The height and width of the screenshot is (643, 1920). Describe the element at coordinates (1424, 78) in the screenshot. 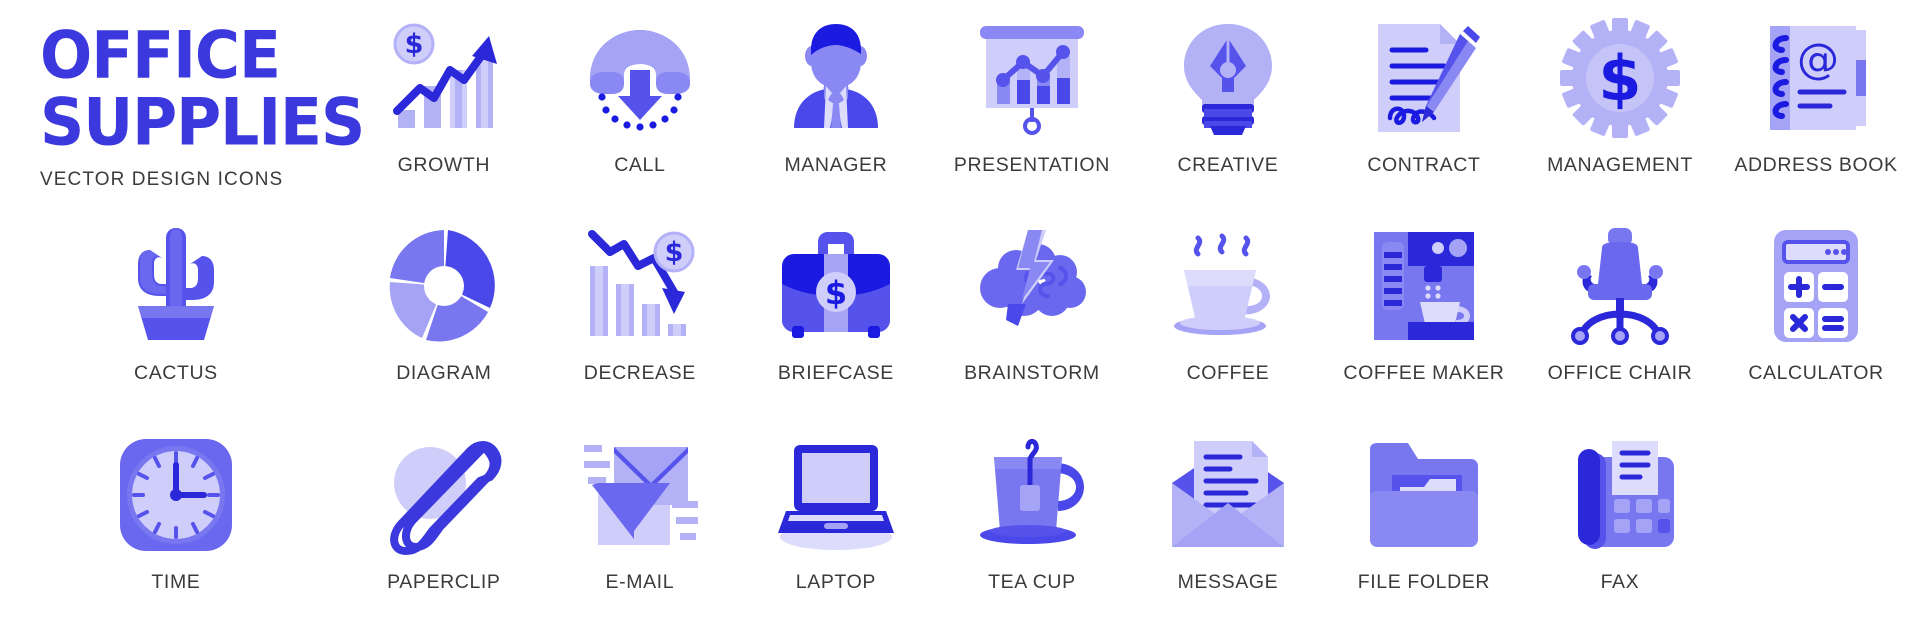

I see `contract-icon` at that location.